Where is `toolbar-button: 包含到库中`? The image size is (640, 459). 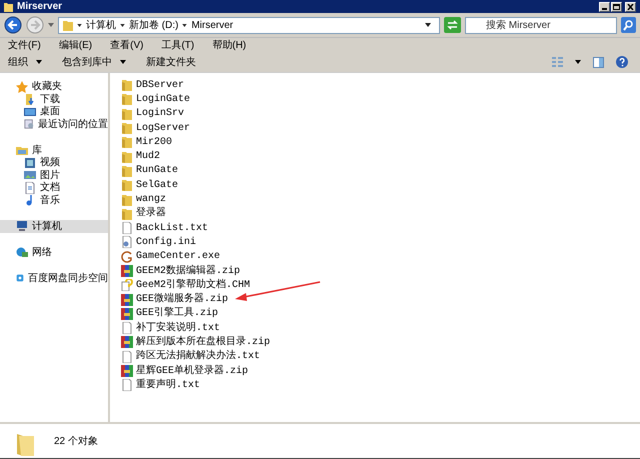 toolbar-button: 包含到库中 is located at coordinates (94, 62).